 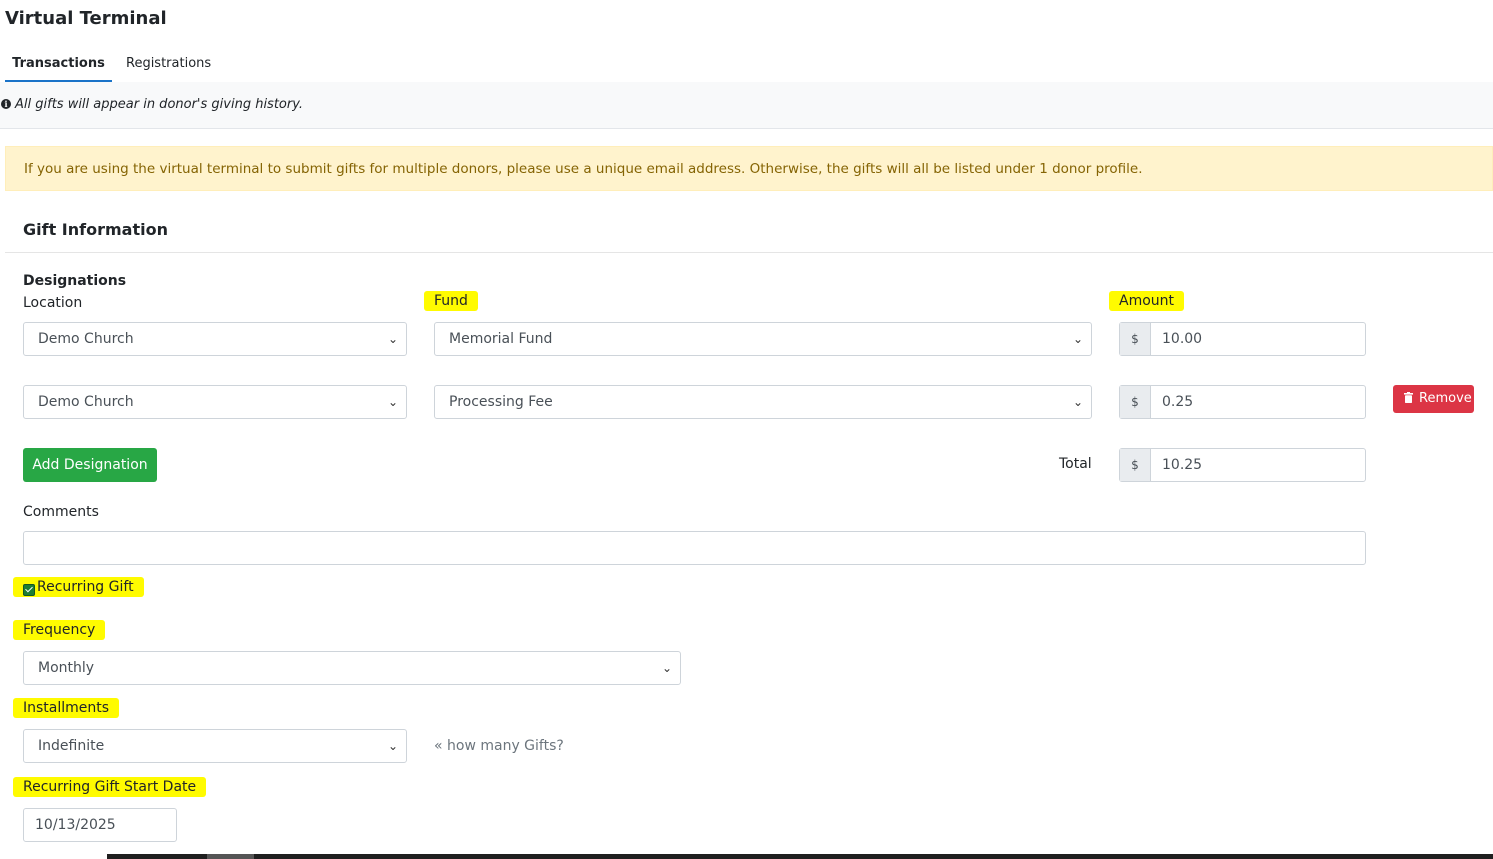 What do you see at coordinates (1242, 402) in the screenshot?
I see `amount-input-2: $ 0.25` at bounding box center [1242, 402].